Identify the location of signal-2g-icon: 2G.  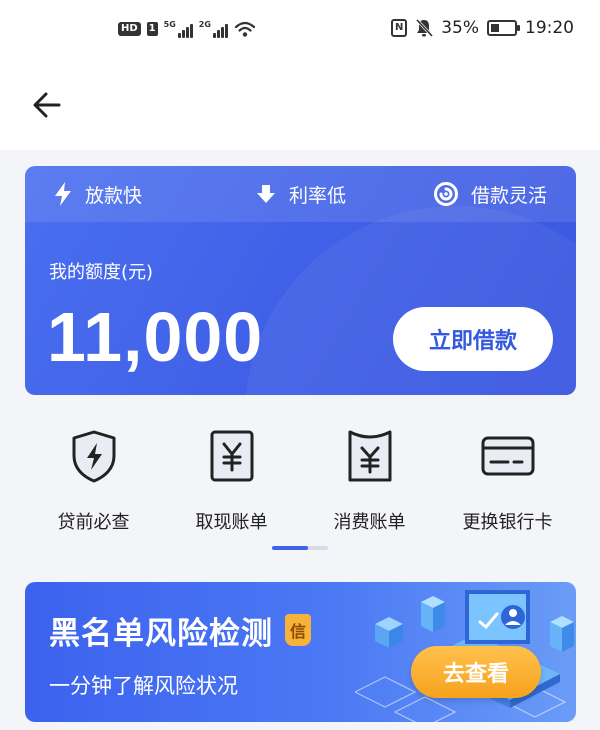
(213, 29).